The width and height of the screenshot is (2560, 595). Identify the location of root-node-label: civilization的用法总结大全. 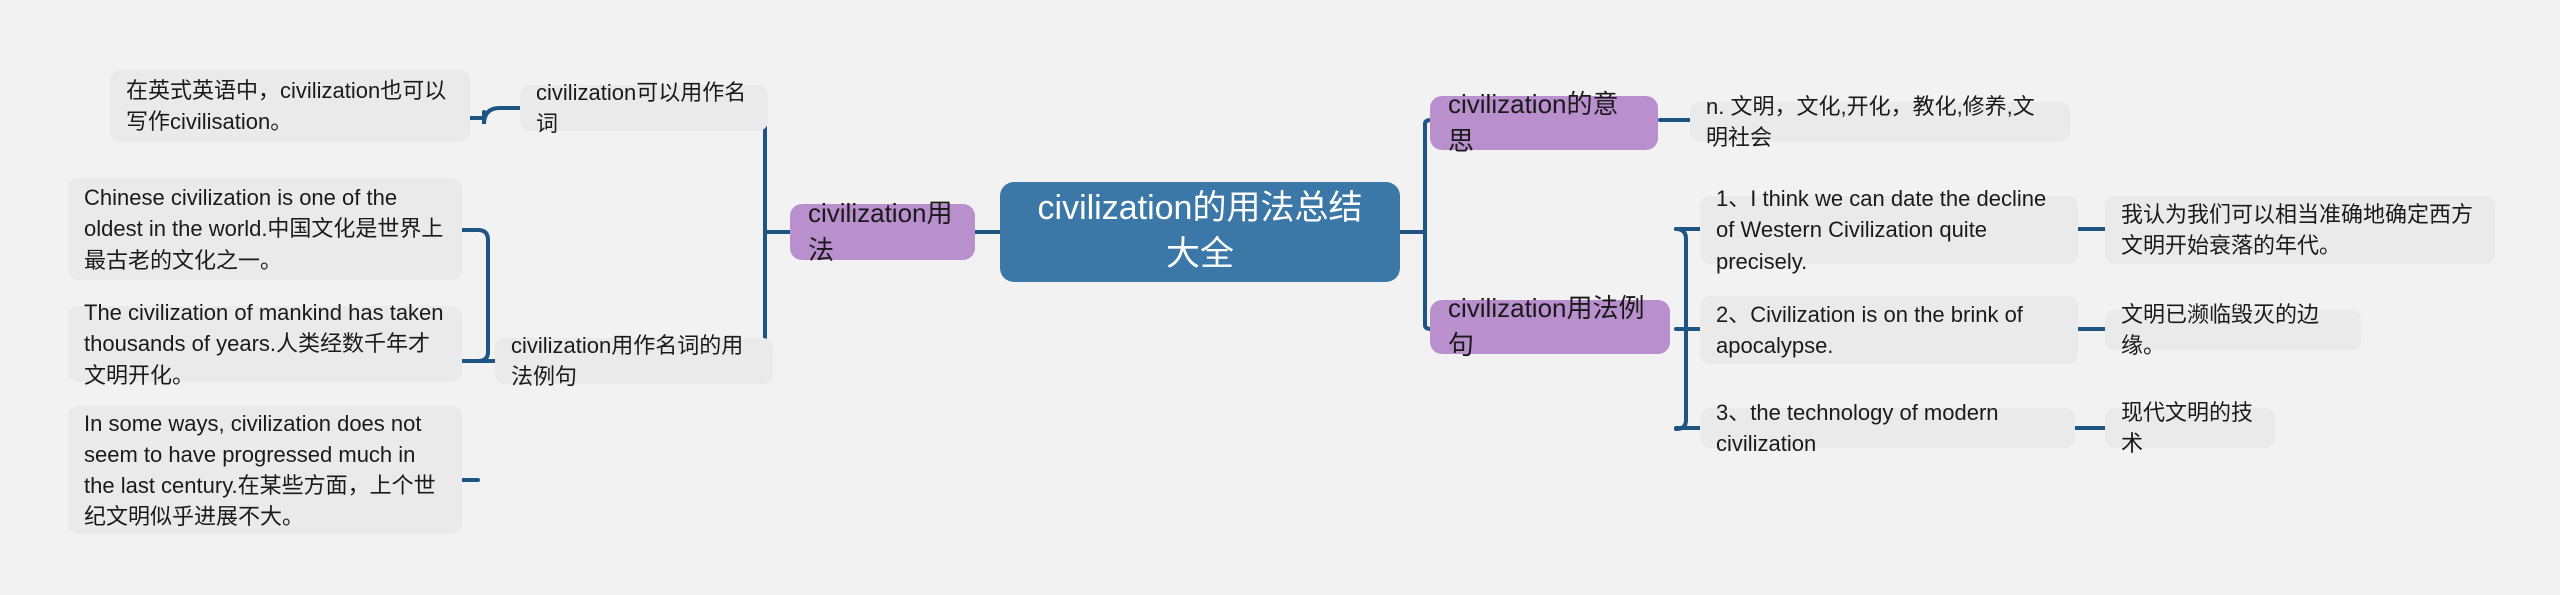
(1200, 231).